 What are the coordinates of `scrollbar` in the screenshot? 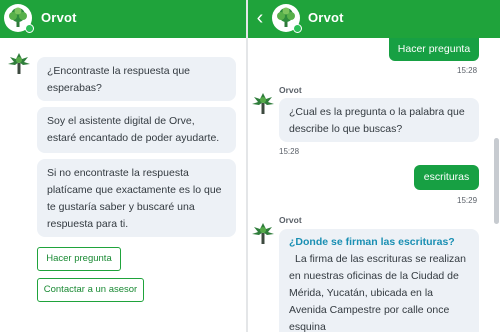 It's located at (496, 181).